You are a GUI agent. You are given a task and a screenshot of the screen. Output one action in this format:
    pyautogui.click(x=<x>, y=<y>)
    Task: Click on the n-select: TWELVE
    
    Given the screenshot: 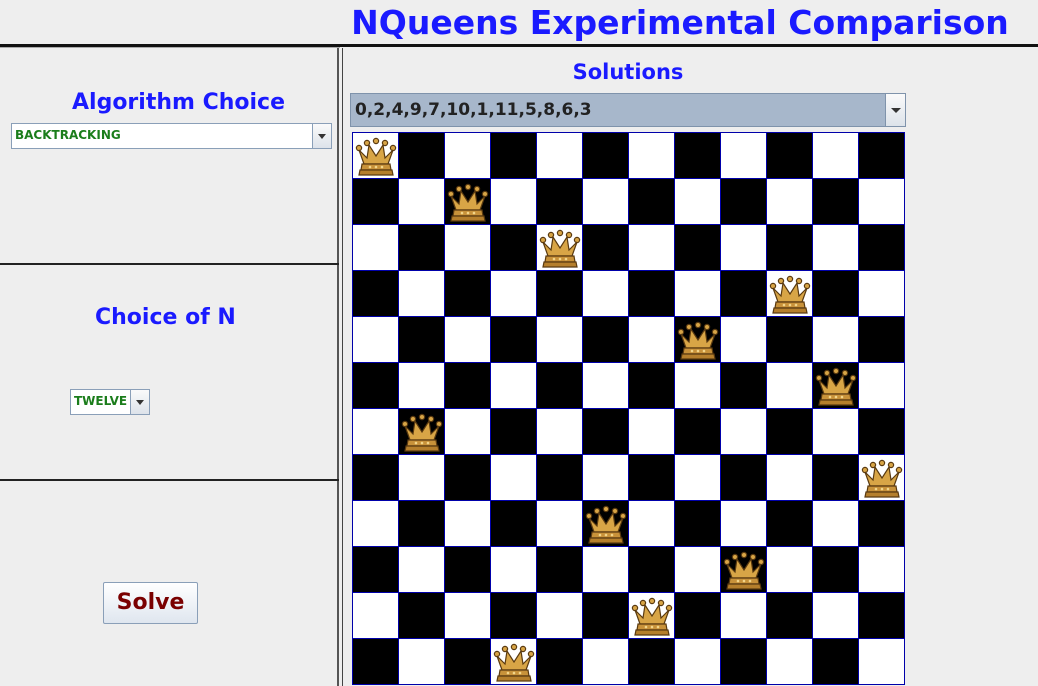 What is the action you would take?
    pyautogui.click(x=110, y=402)
    